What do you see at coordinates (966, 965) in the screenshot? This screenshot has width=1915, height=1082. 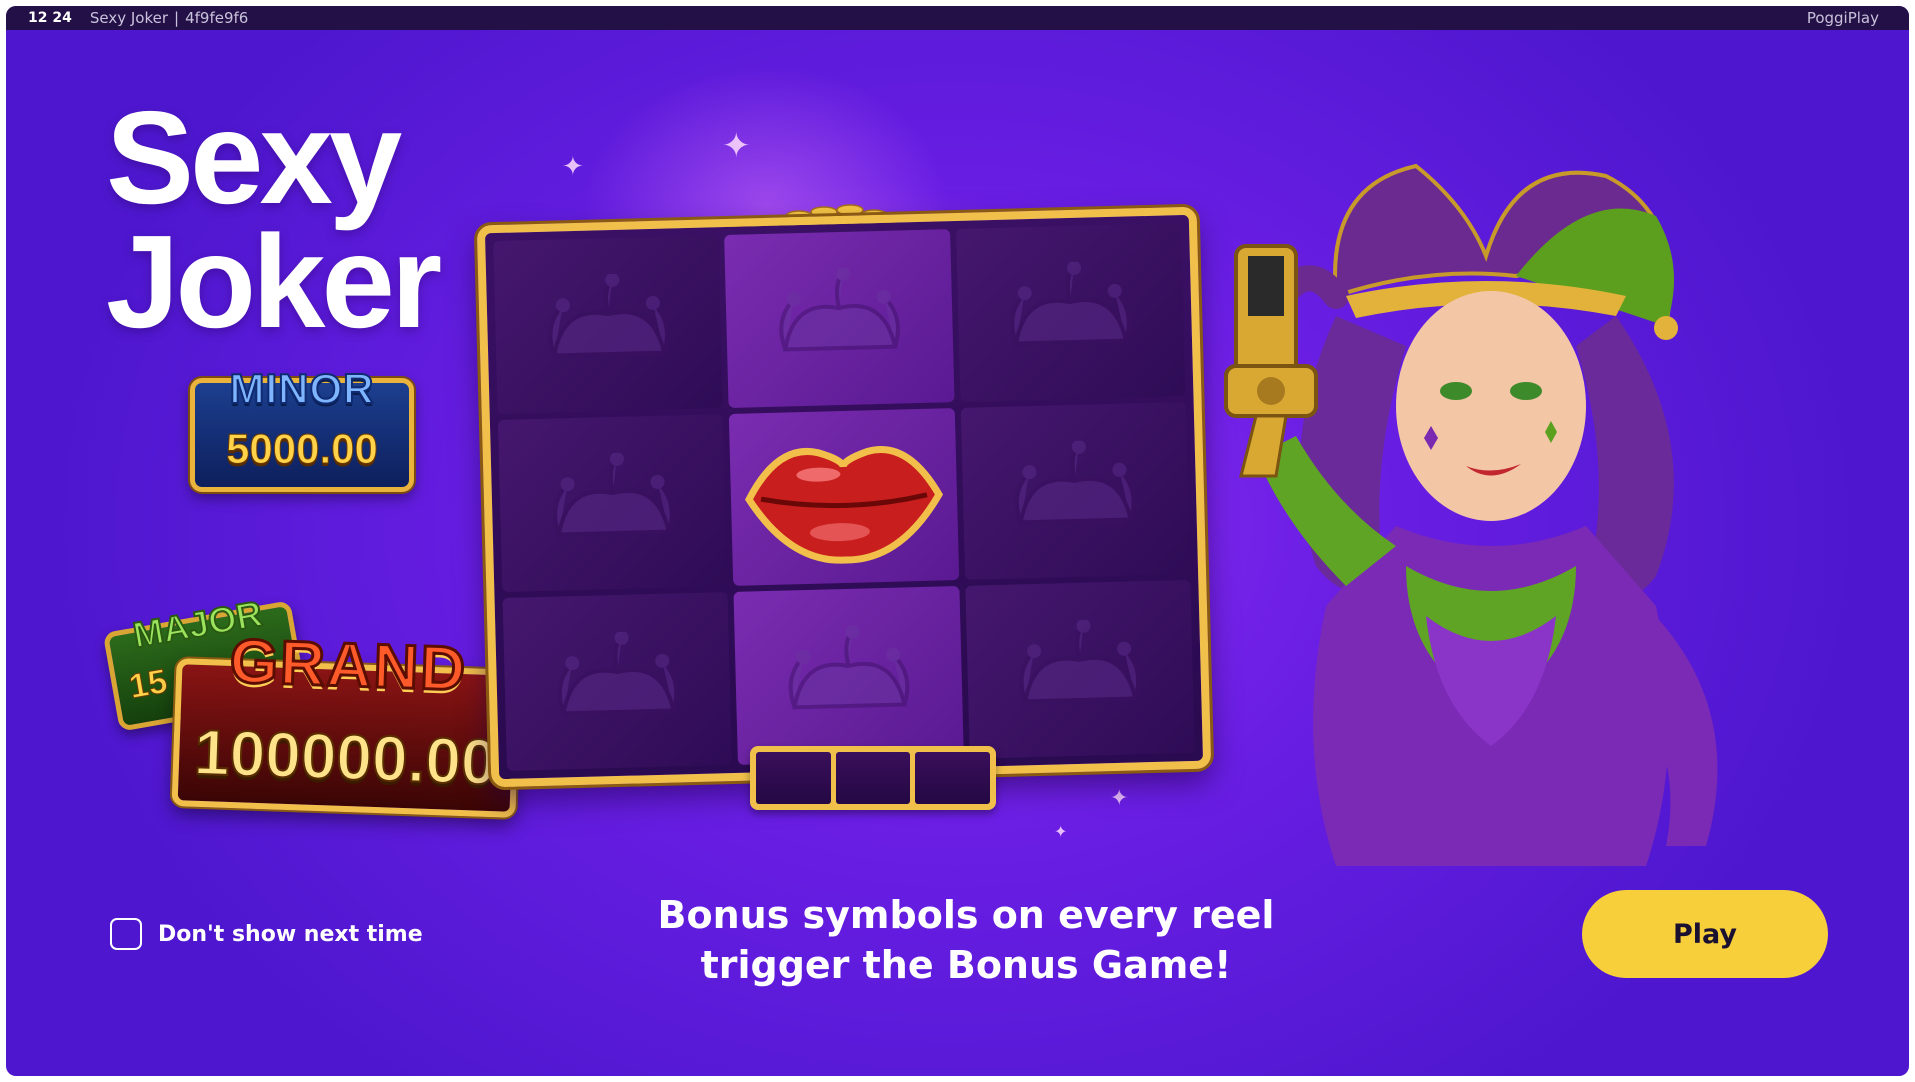 I see `feature-caption-line-2: trigger the Bonus Game!` at bounding box center [966, 965].